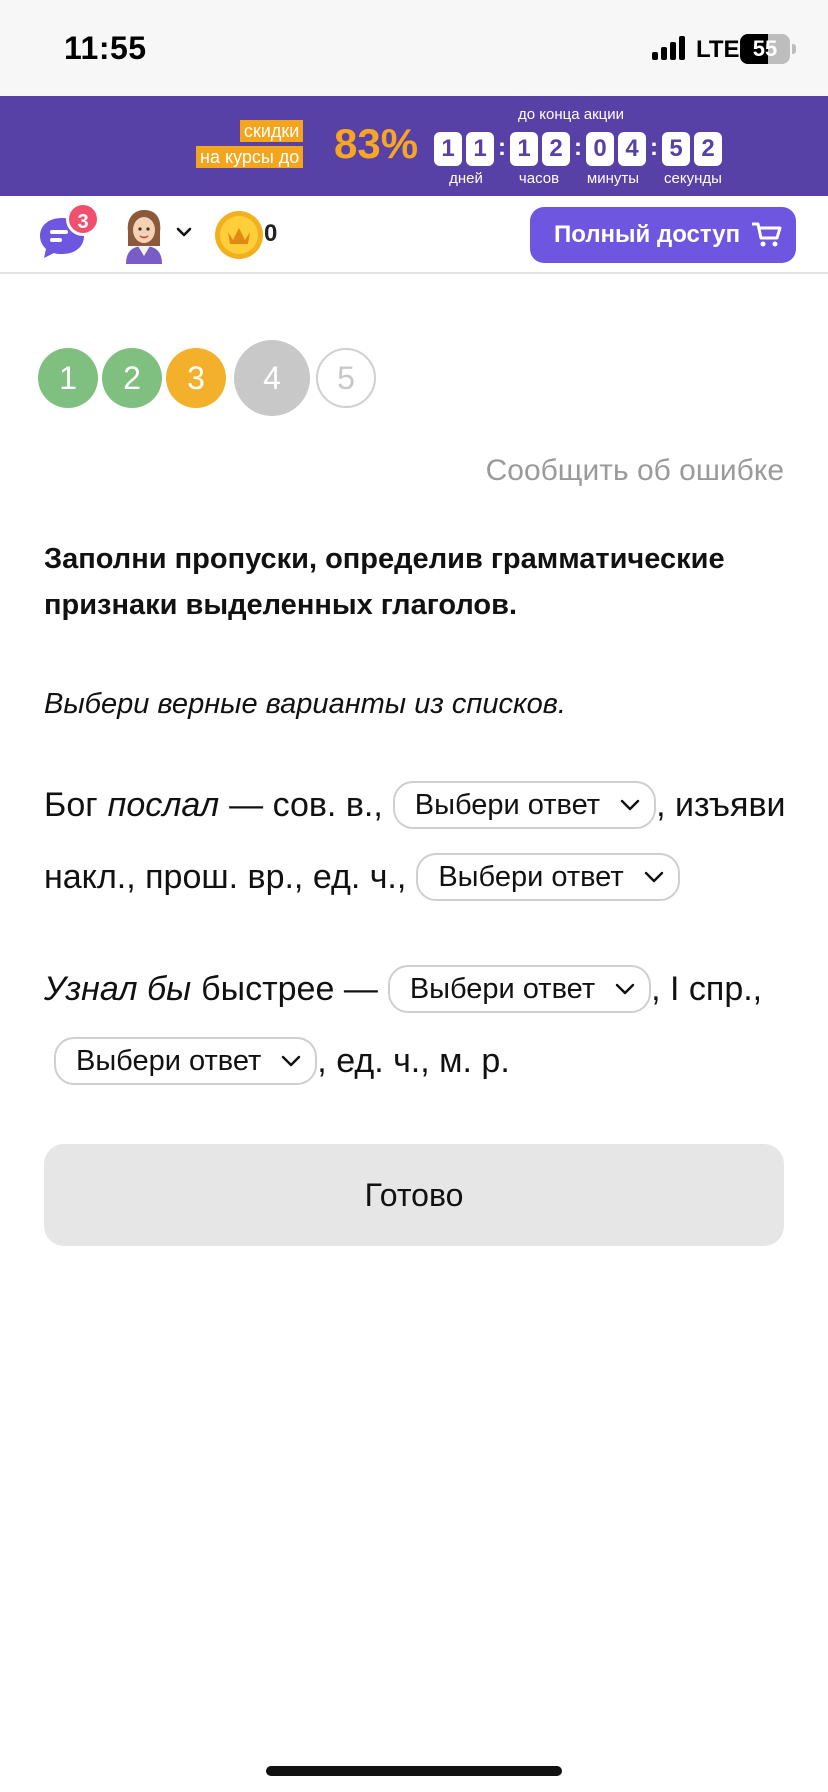 The height and width of the screenshot is (1792, 828). Describe the element at coordinates (225, 876) in the screenshot. I see `sentence-1-line-2-text: накл., прош. вр., ед. ч.,` at that location.